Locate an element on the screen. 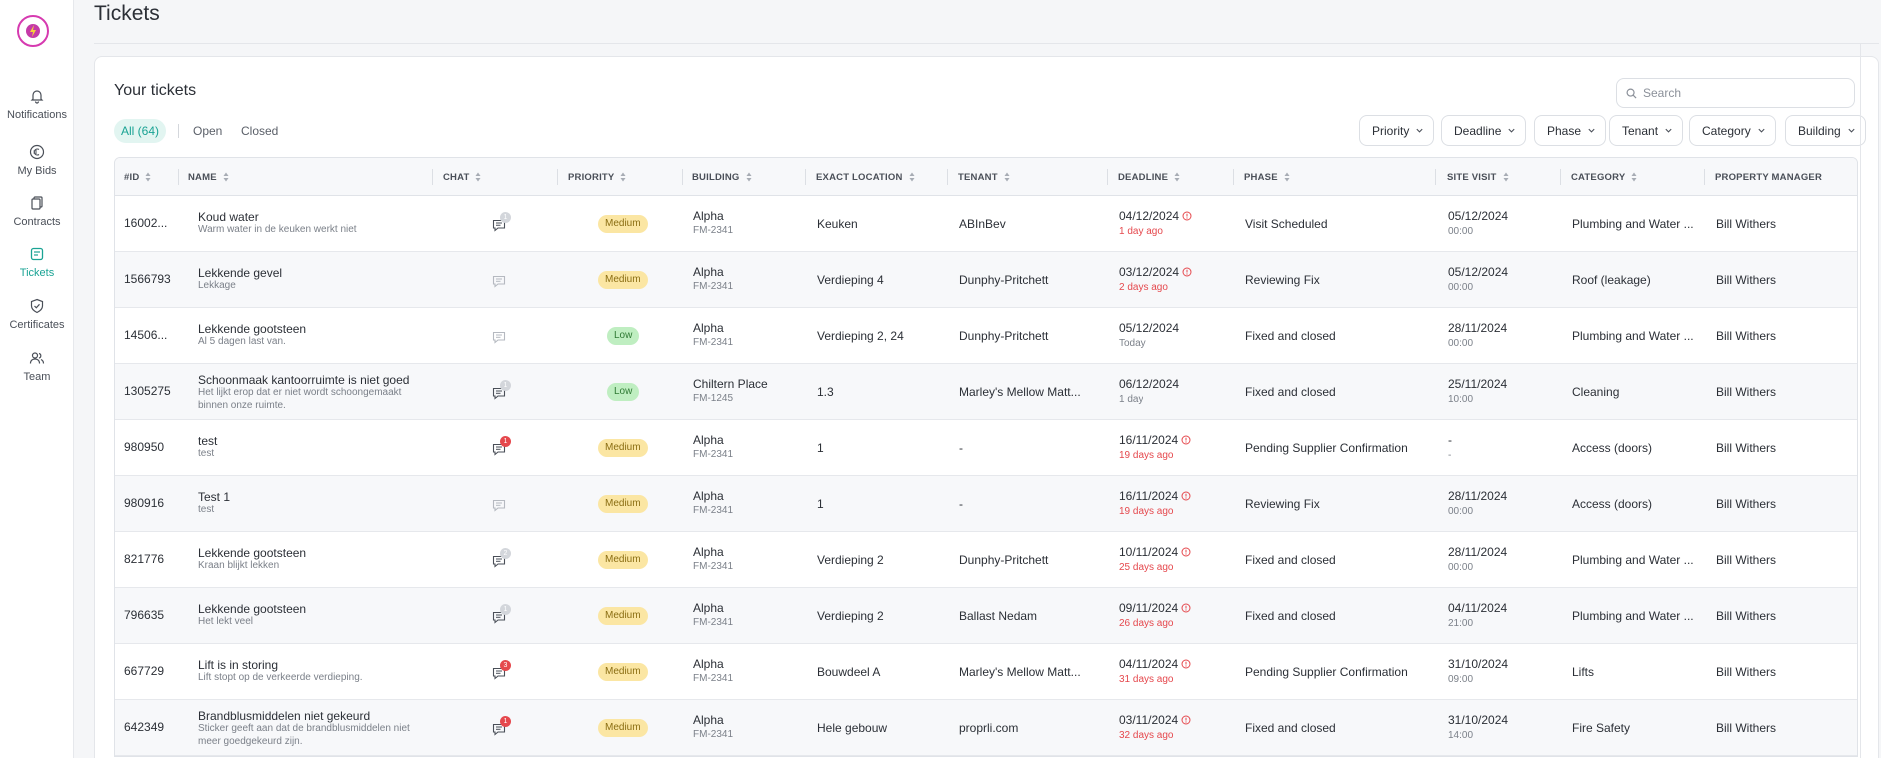  column-header-building: BUILDING is located at coordinates (722, 177).